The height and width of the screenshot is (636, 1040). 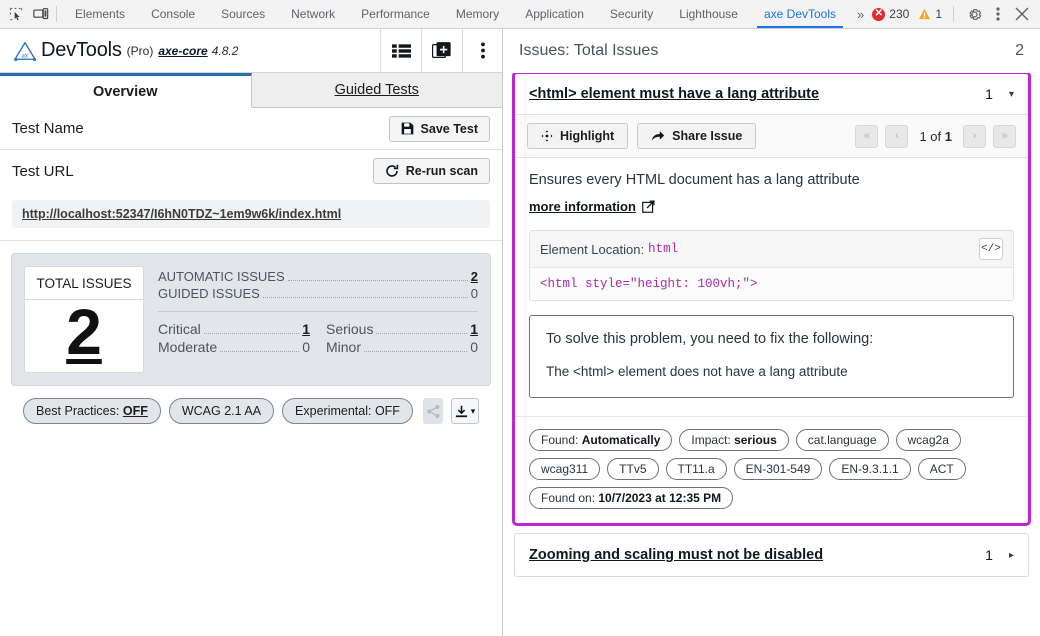 I want to click on tag-ttv5: TTv5, so click(x=633, y=469).